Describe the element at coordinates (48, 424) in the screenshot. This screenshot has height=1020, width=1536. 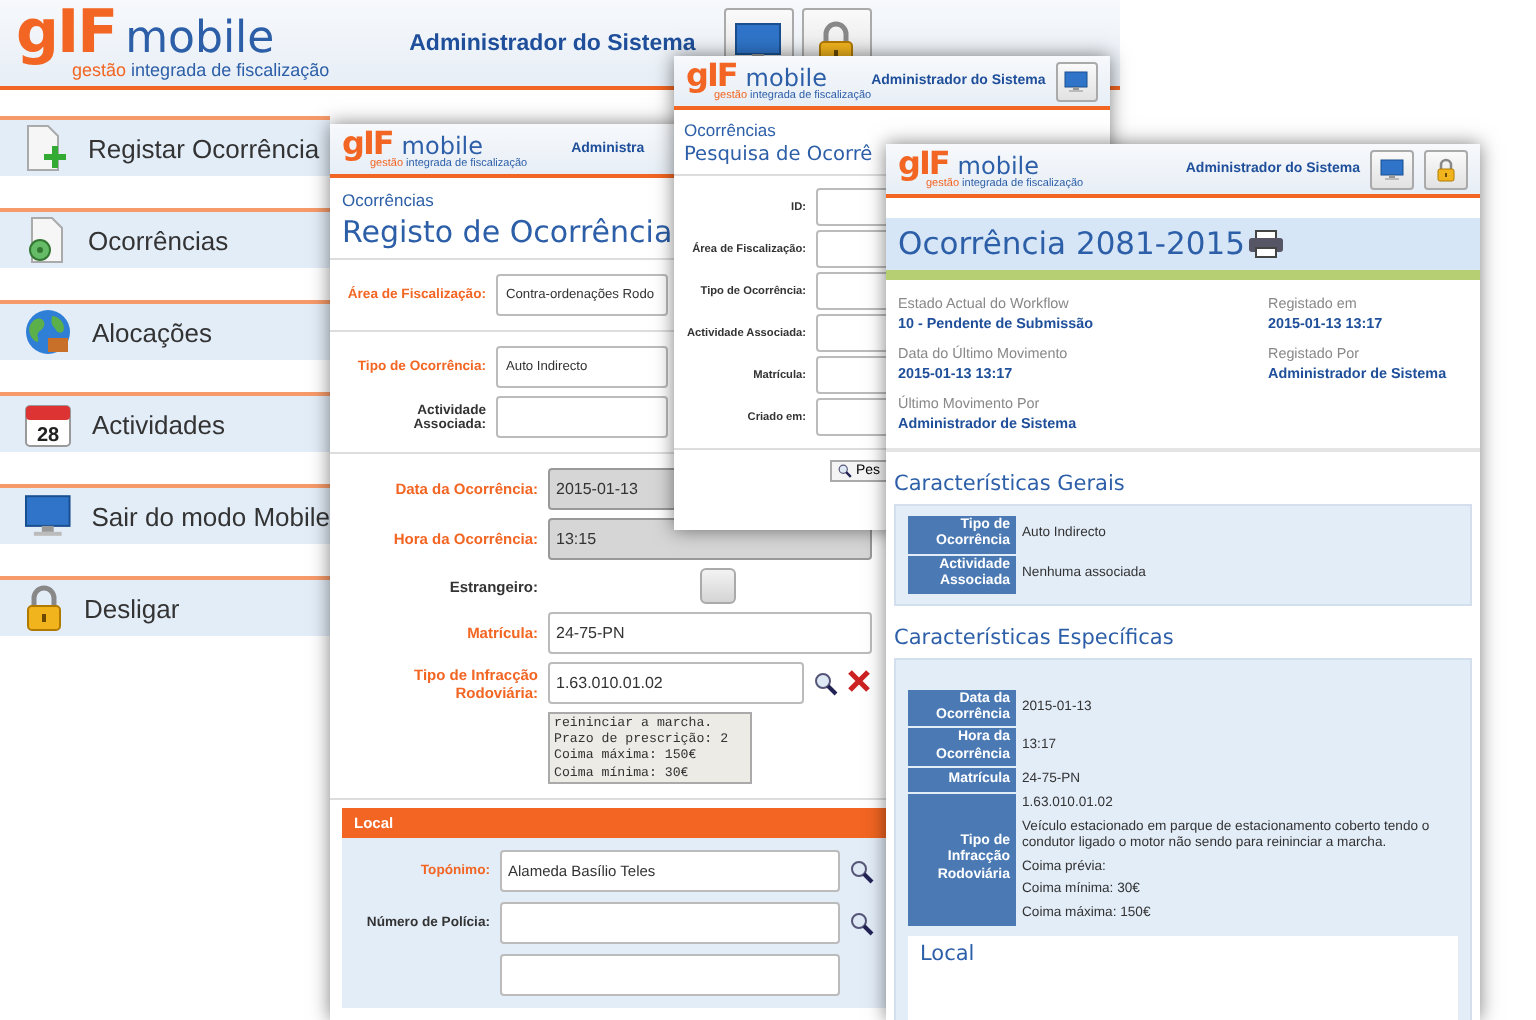
I see `calendar-icon: 28` at that location.